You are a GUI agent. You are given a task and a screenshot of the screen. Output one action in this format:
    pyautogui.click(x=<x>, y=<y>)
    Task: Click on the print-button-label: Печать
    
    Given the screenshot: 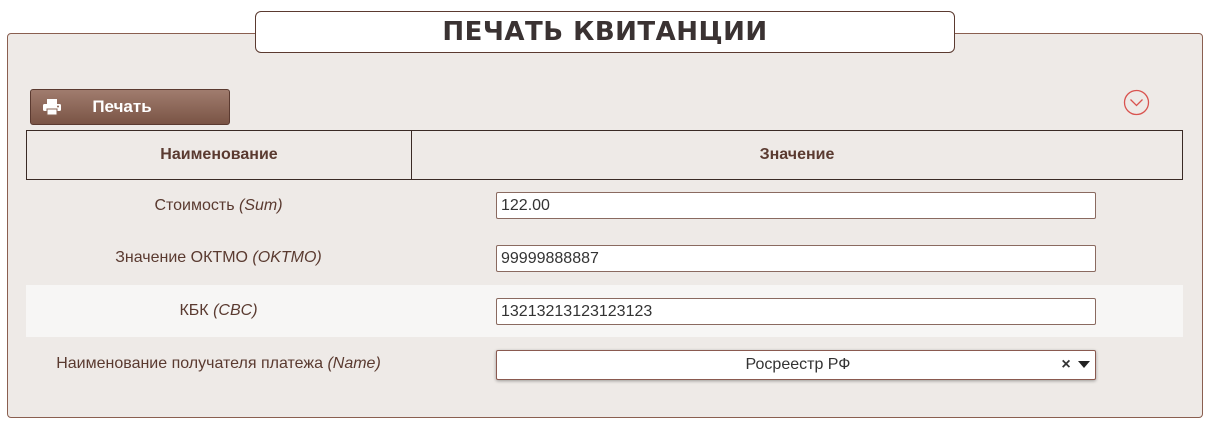 What is the action you would take?
    pyautogui.click(x=122, y=106)
    